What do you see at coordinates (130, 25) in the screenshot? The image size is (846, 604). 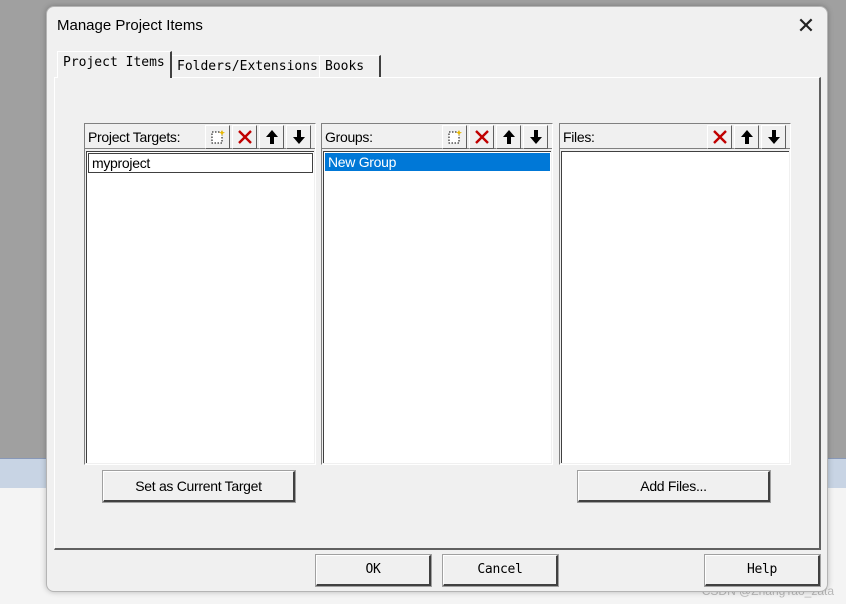 I see `dialog-title: Manage Project Items` at bounding box center [130, 25].